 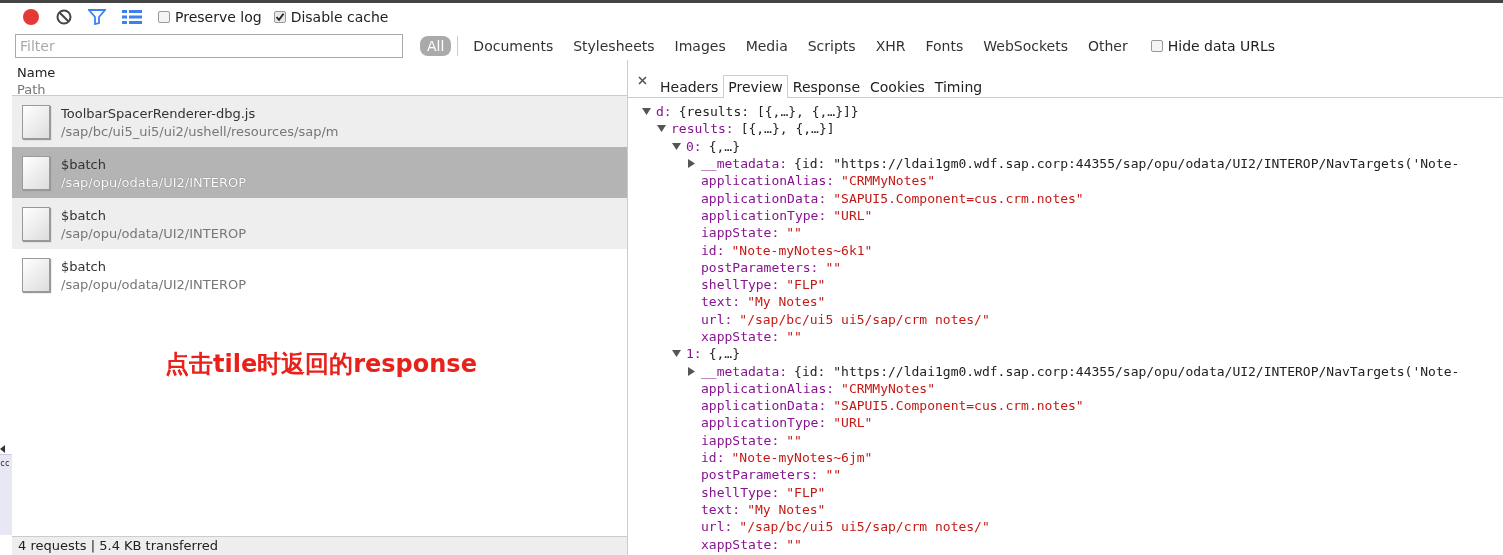 I want to click on close-icon, so click(x=642, y=80).